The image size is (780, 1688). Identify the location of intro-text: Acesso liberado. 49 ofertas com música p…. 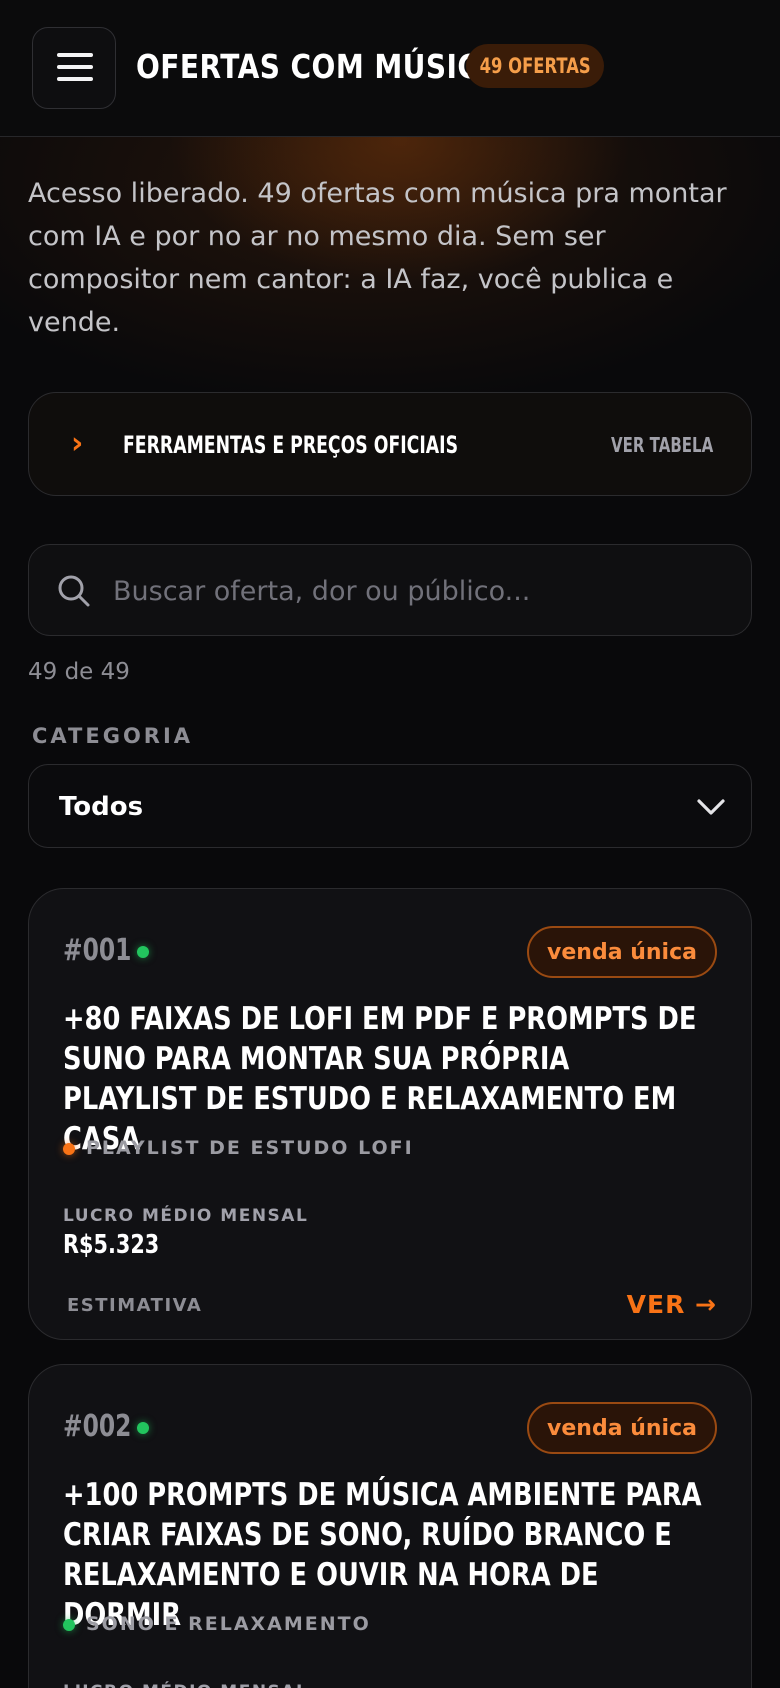
(377, 258).